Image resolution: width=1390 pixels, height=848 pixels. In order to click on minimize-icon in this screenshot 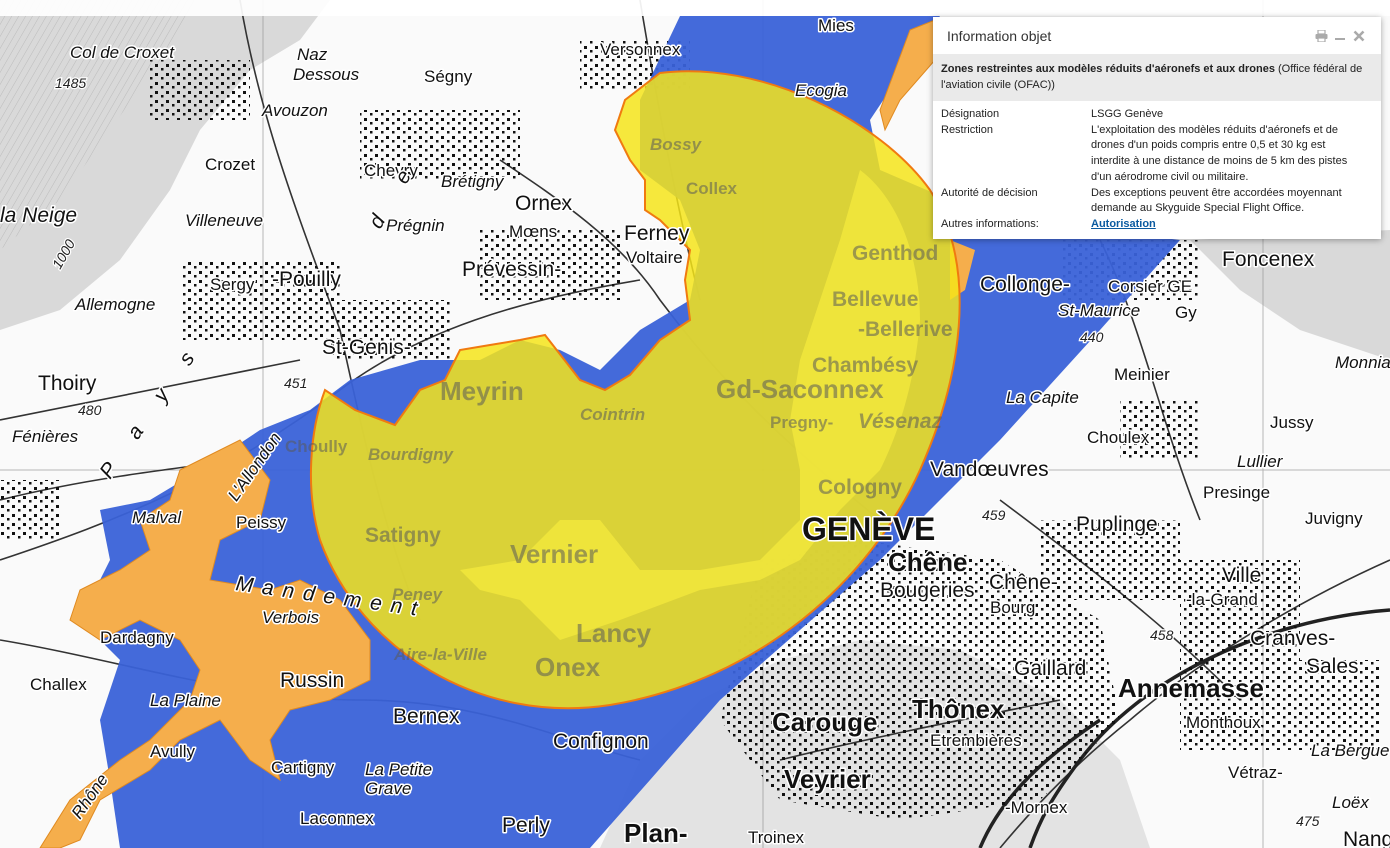, I will do `click(1340, 36)`.